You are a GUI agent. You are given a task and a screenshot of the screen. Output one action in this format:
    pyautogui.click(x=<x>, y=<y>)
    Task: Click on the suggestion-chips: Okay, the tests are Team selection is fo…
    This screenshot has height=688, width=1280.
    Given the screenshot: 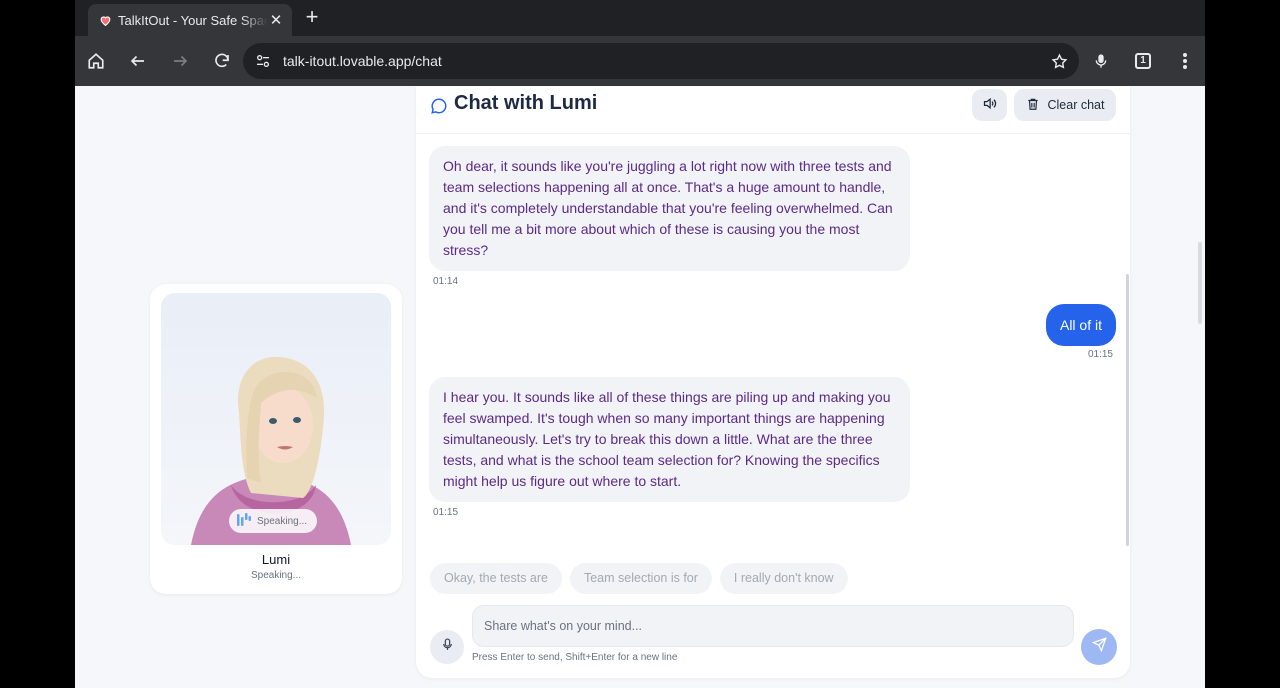 What is the action you would take?
    pyautogui.click(x=639, y=578)
    